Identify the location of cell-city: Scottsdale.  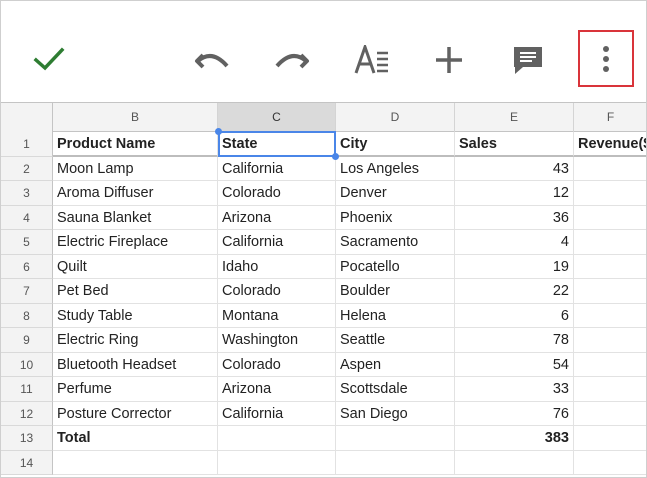
(395, 389).